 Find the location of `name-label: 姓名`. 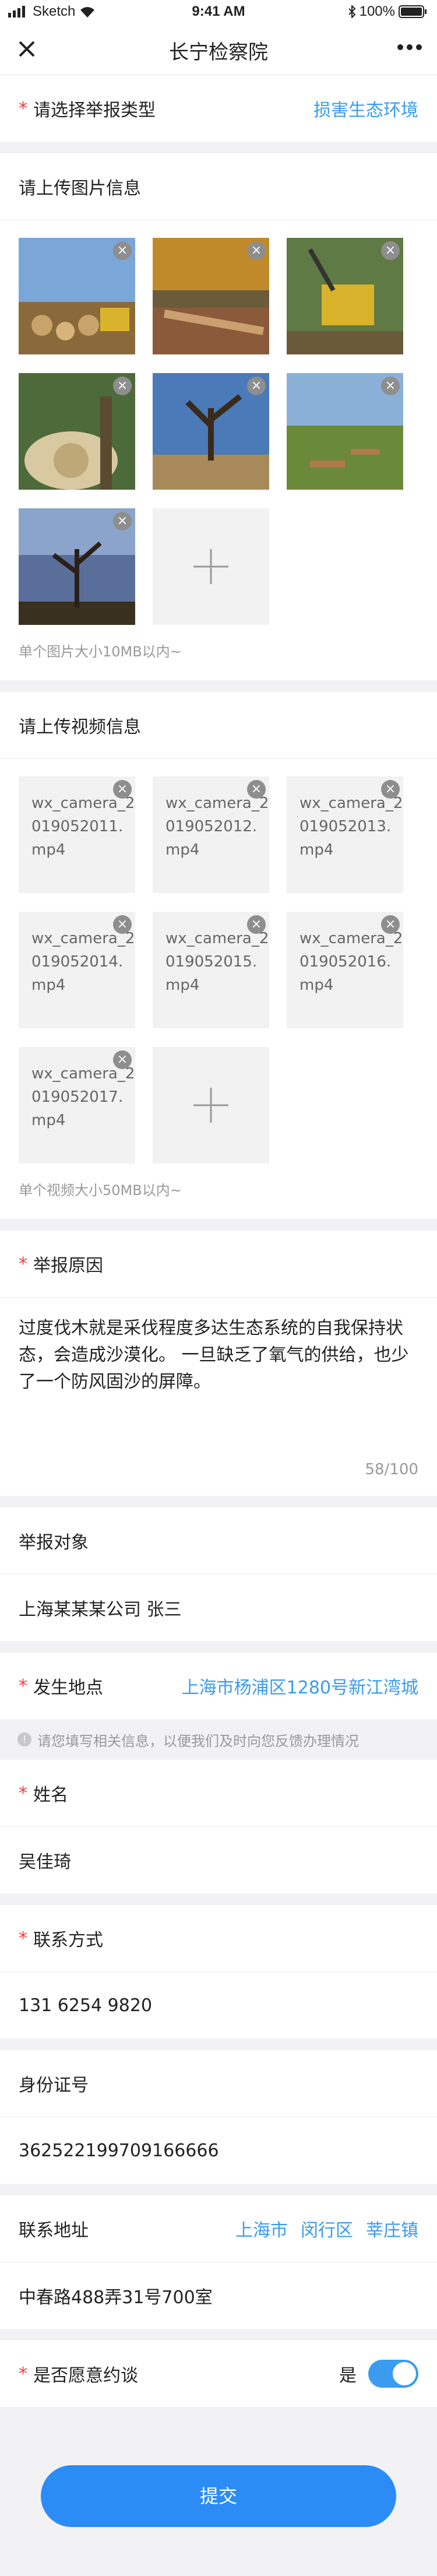

name-label: 姓名 is located at coordinates (50, 1795).